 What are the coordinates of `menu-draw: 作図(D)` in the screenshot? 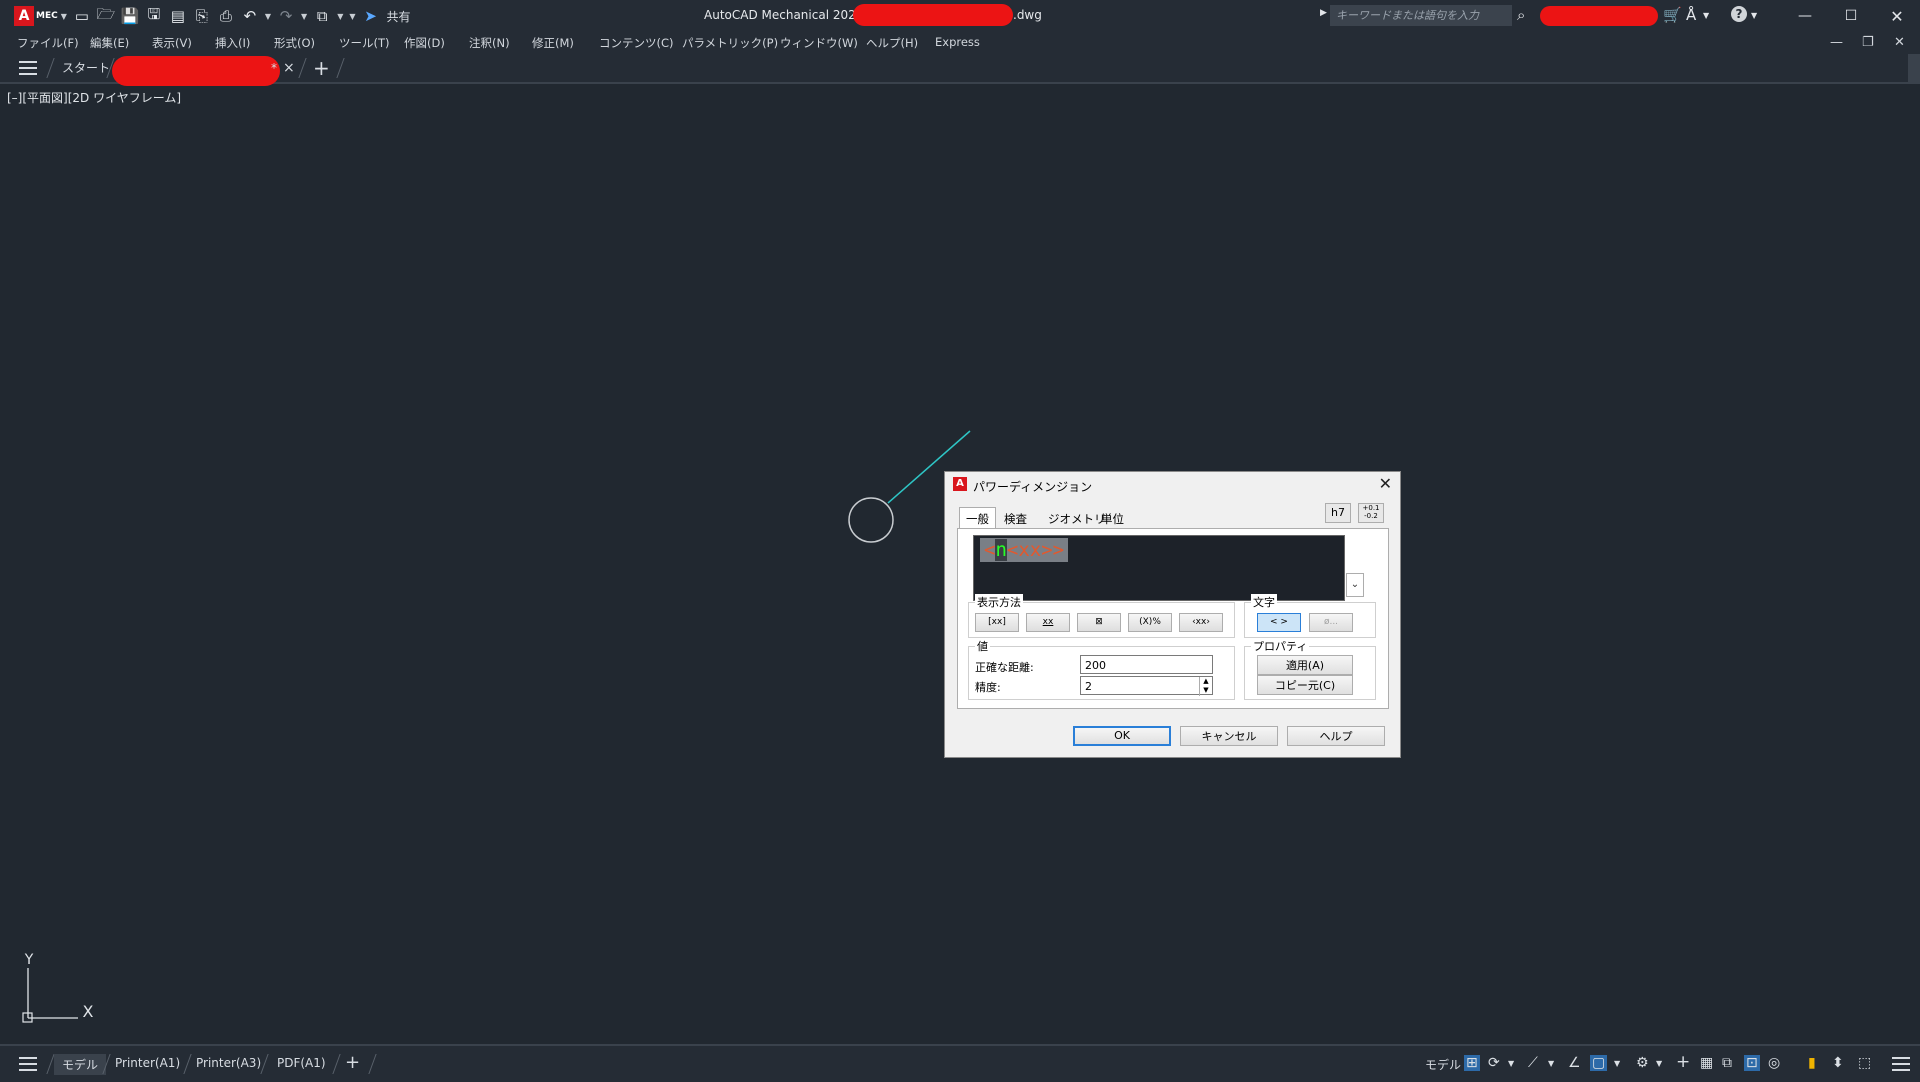 It's located at (424, 43).